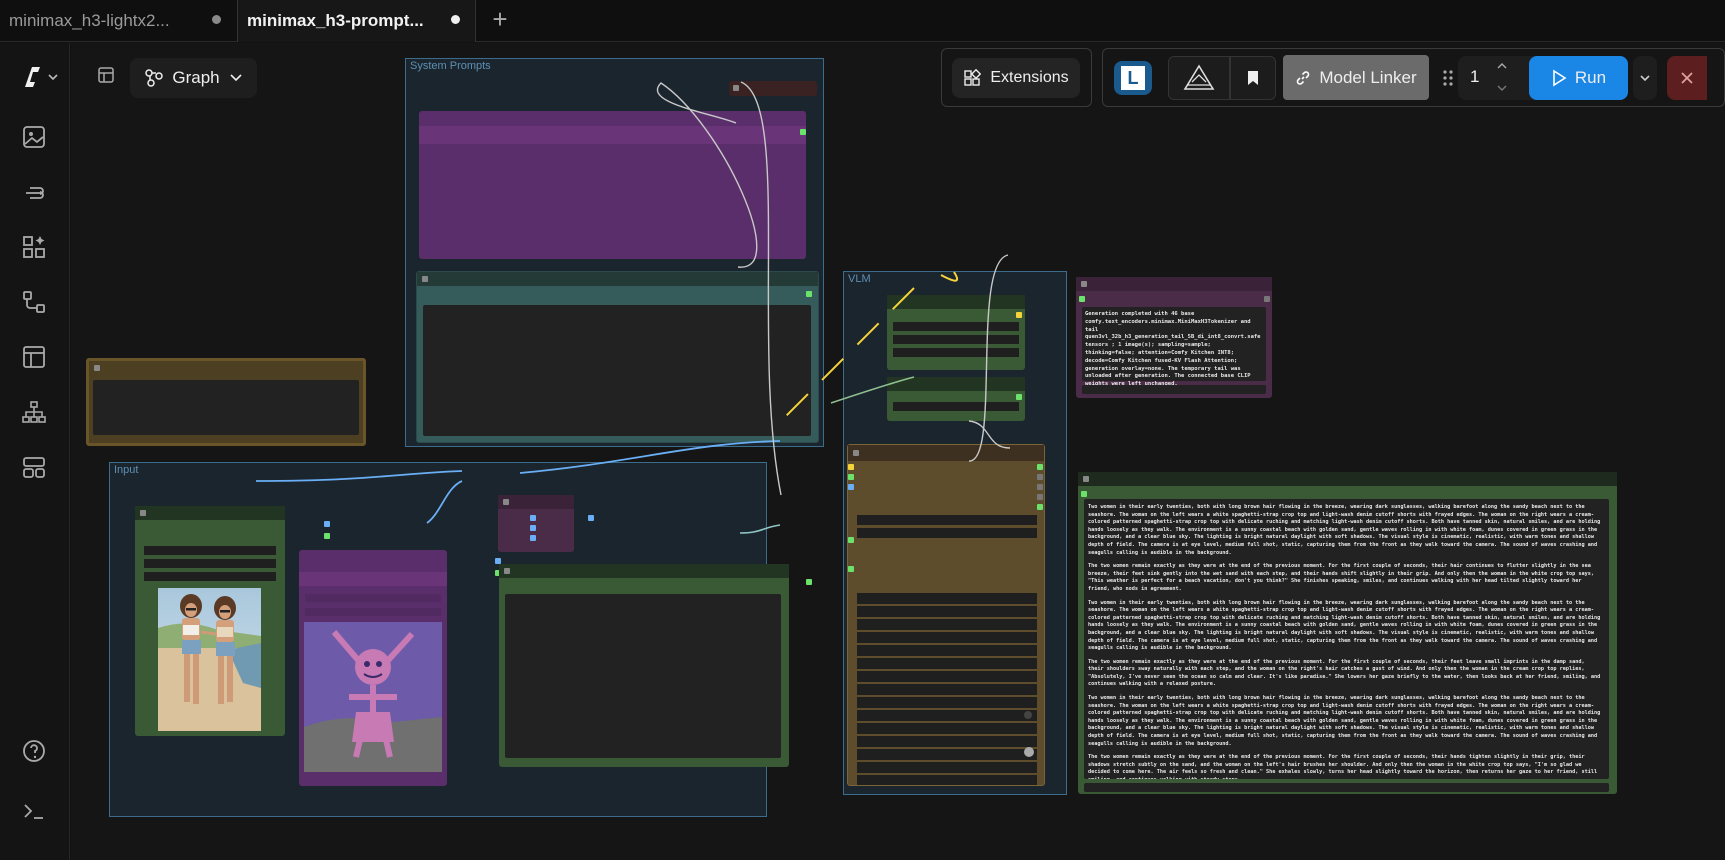  What do you see at coordinates (34, 357) in the screenshot?
I see `templates-icon` at bounding box center [34, 357].